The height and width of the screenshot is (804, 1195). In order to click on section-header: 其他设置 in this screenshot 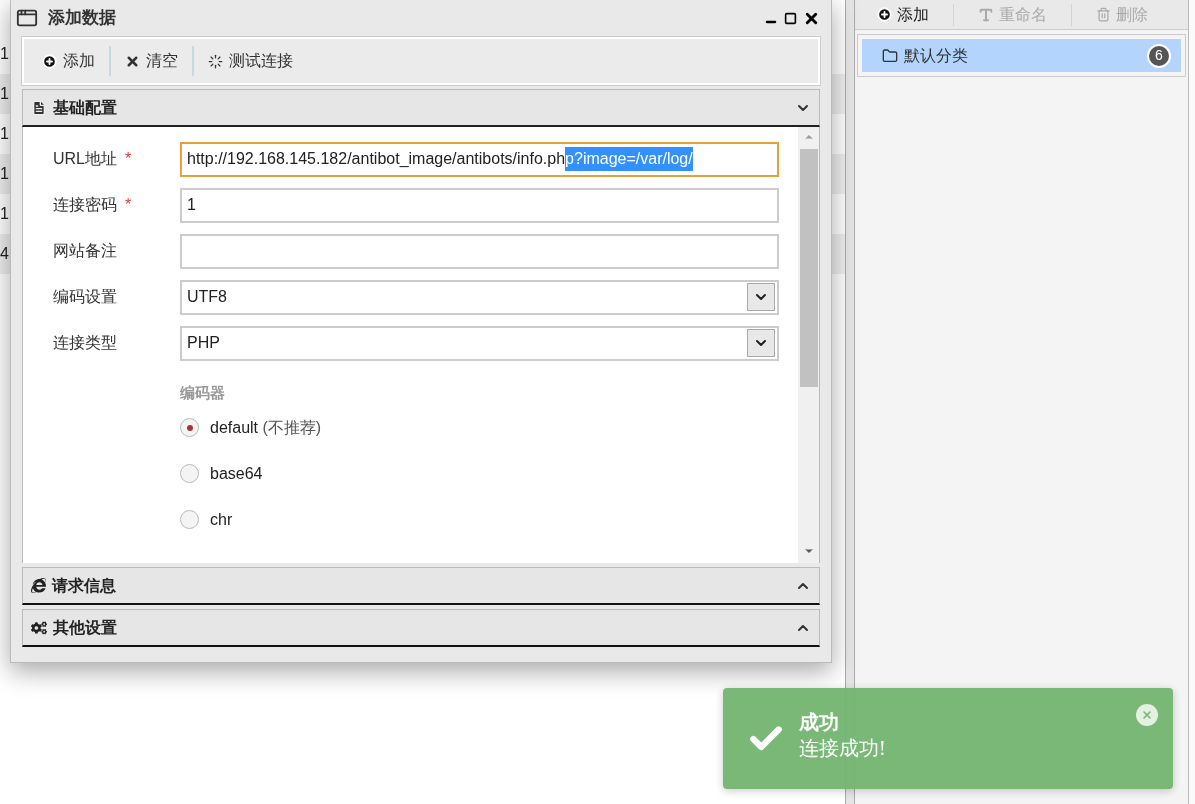, I will do `click(421, 628)`.